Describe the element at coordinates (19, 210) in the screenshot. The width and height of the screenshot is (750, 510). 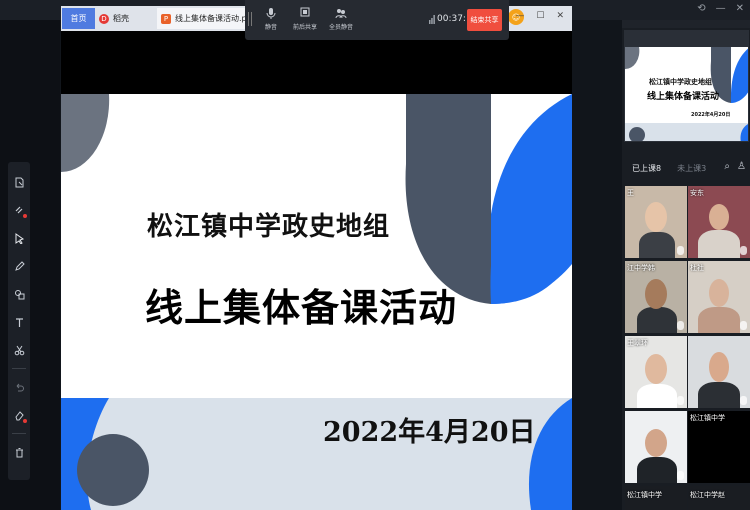
I see `laser-pointer-icon` at that location.